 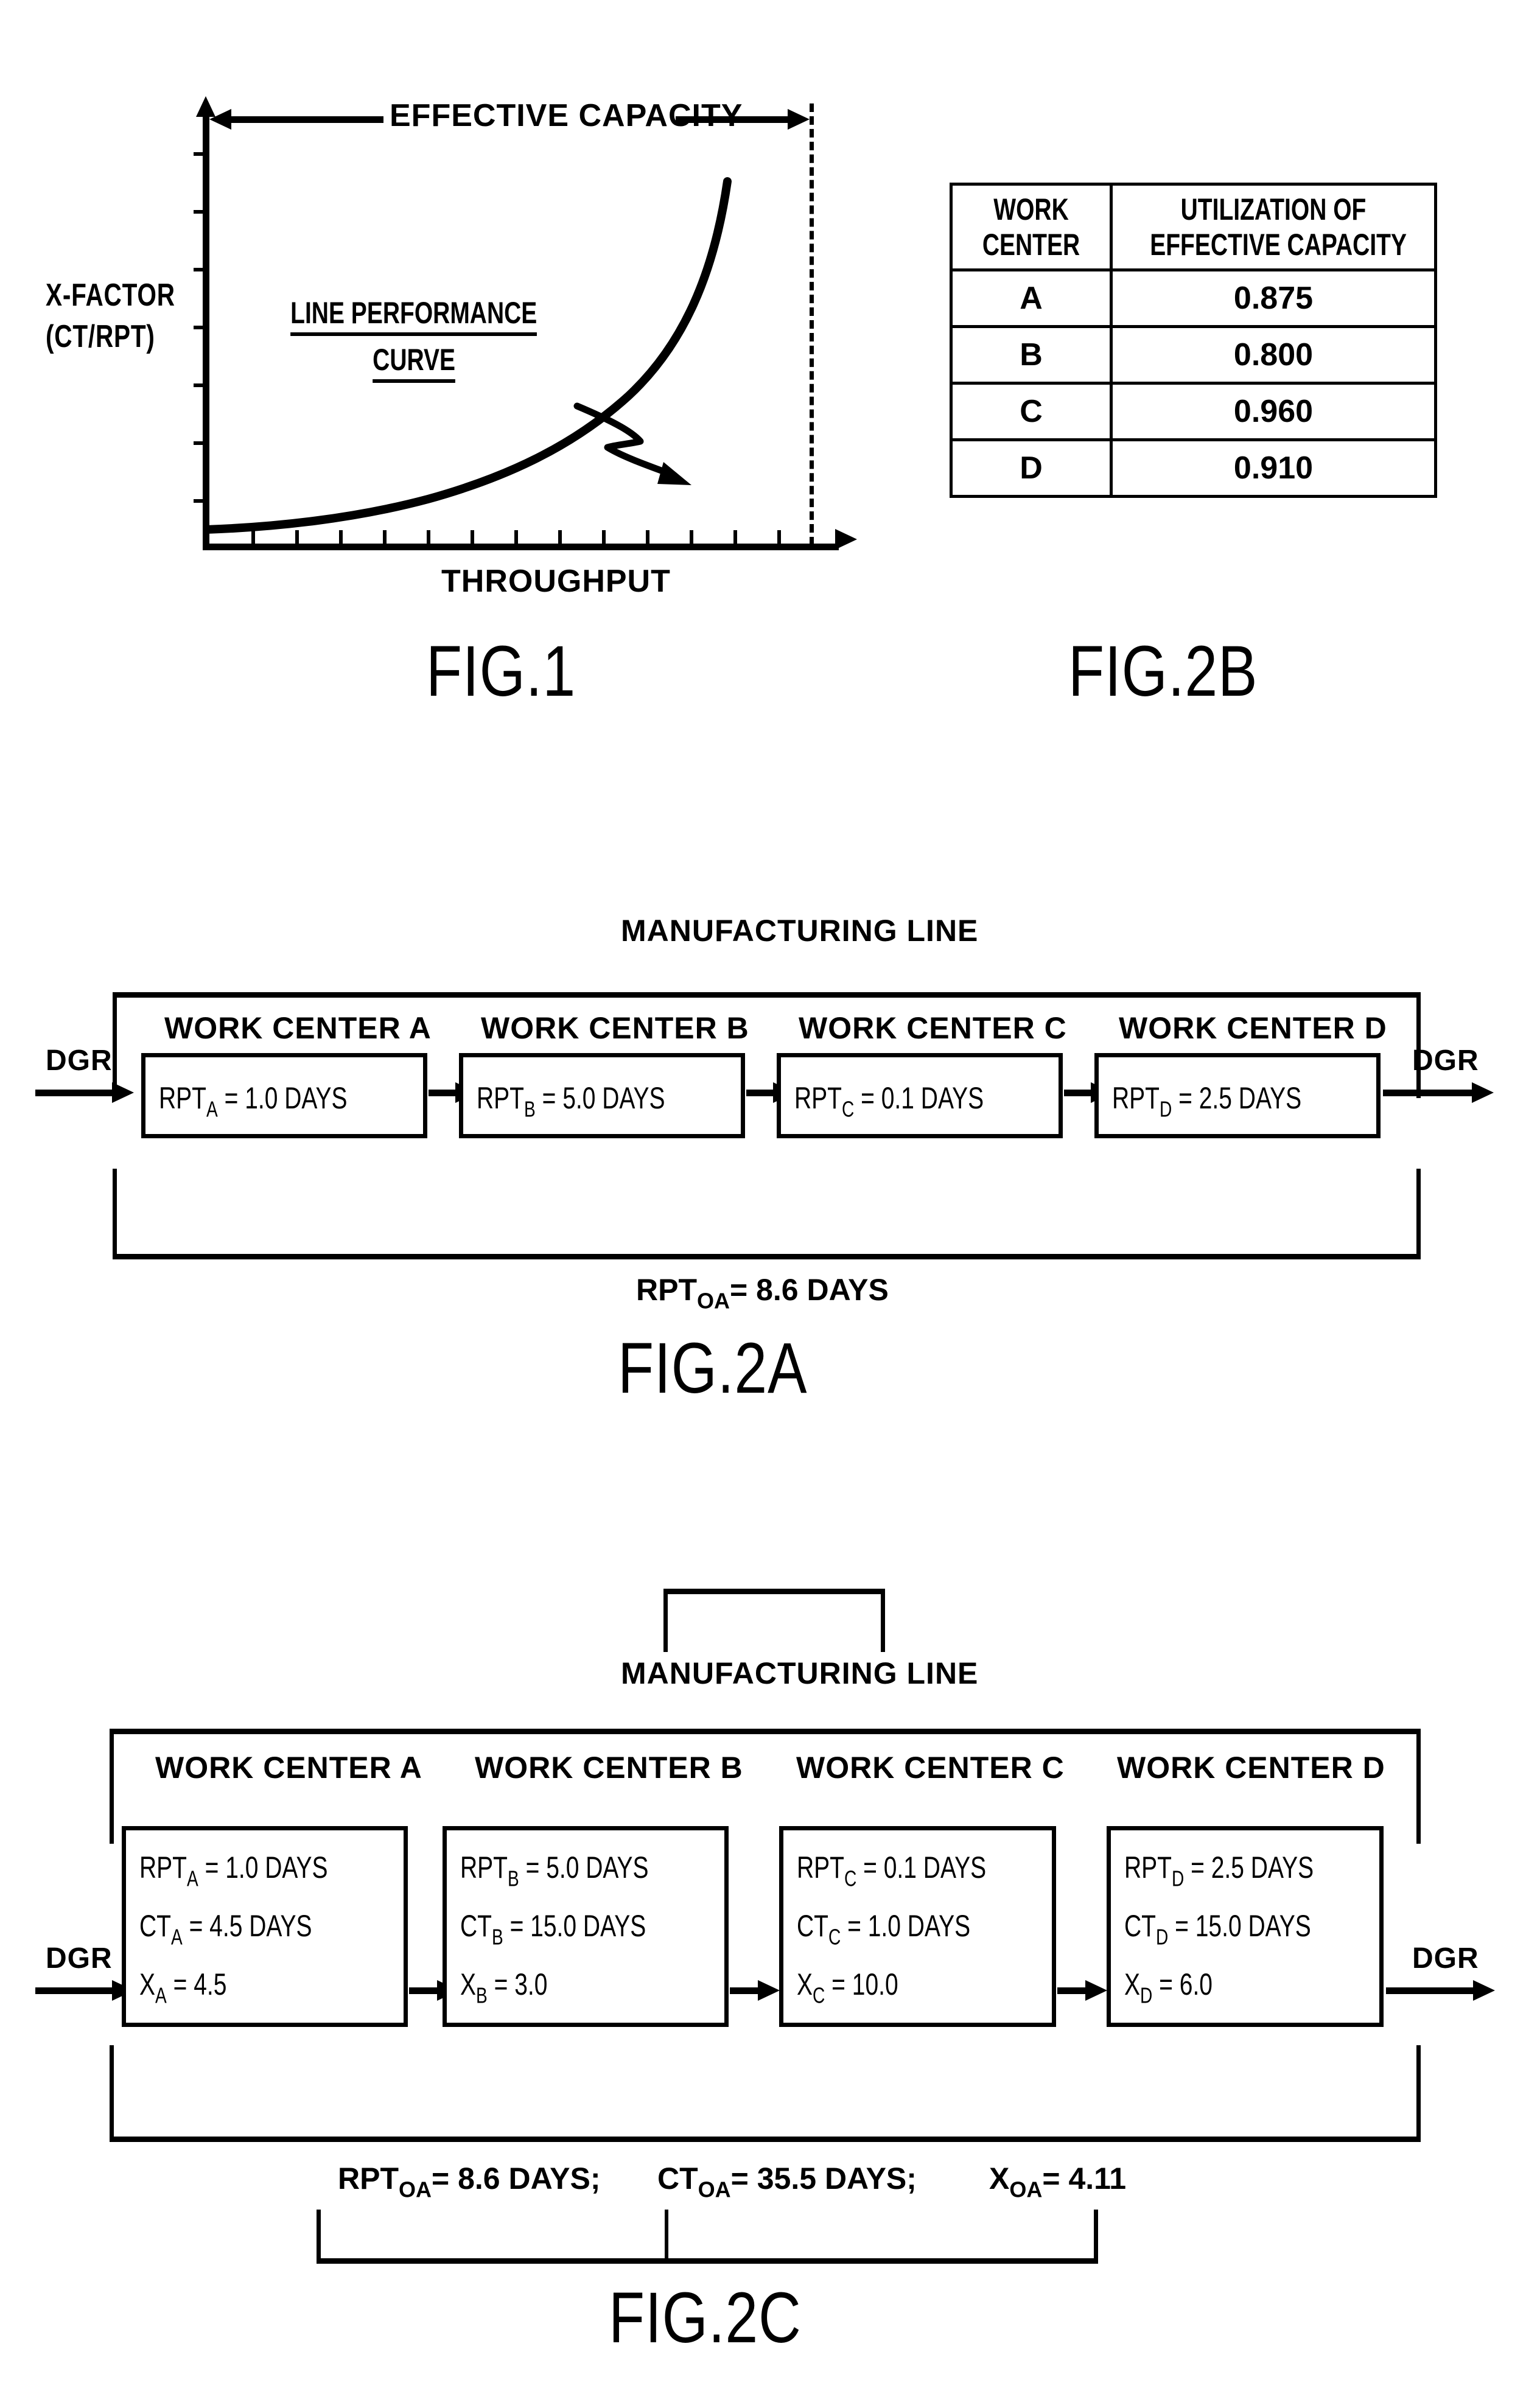 I want to click on column-header-work-center: WORK CENTER, so click(x=1031, y=227).